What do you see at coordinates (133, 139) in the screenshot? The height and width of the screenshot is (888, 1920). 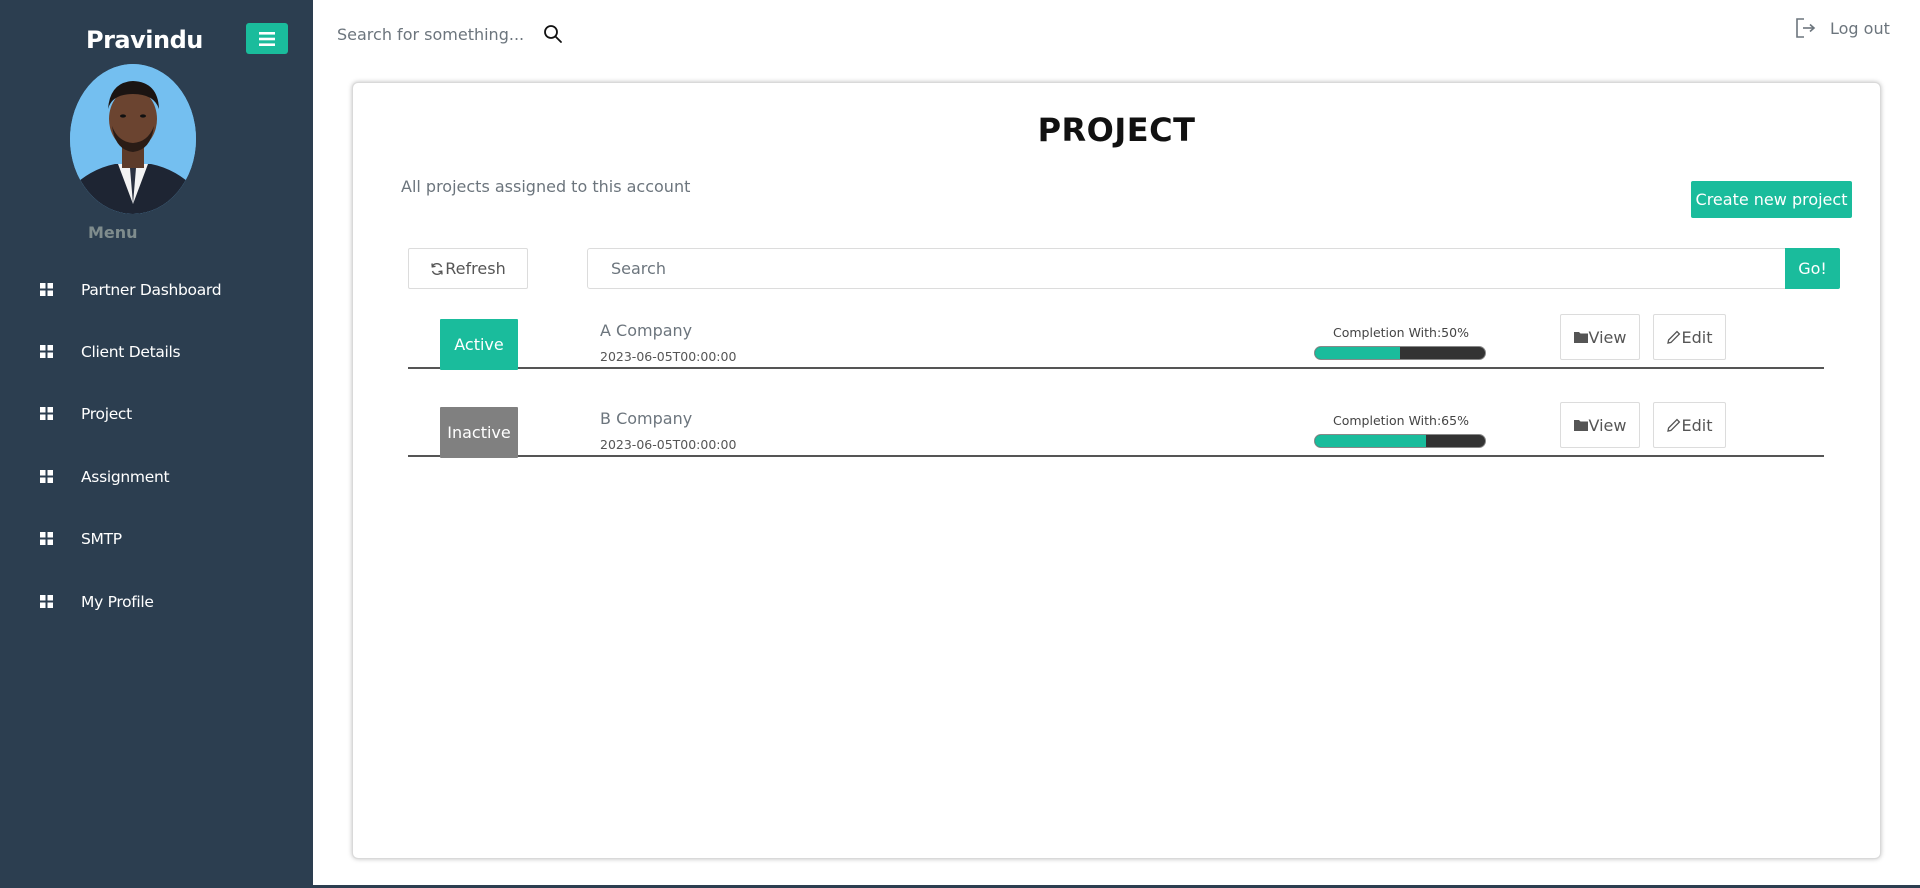 I see `avatar` at bounding box center [133, 139].